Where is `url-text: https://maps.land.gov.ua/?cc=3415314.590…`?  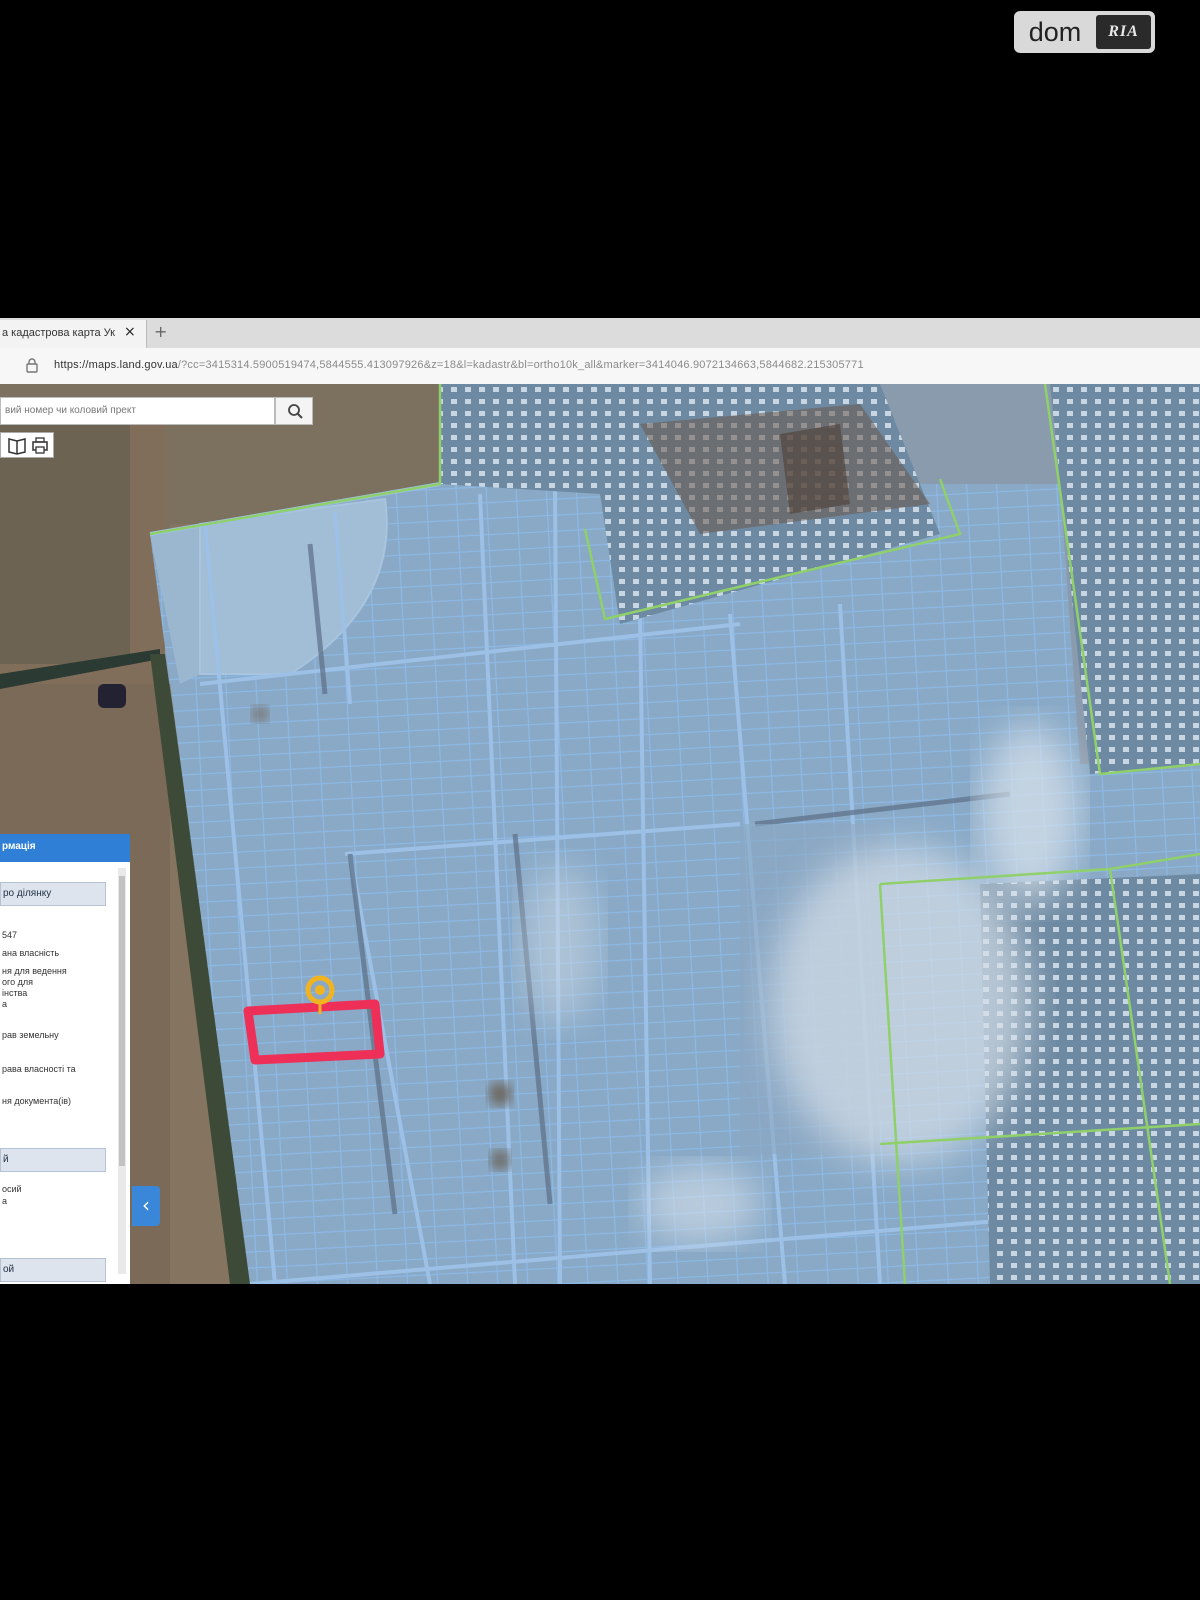
url-text: https://maps.land.gov.ua/?cc=3415314.590… is located at coordinates (459, 365).